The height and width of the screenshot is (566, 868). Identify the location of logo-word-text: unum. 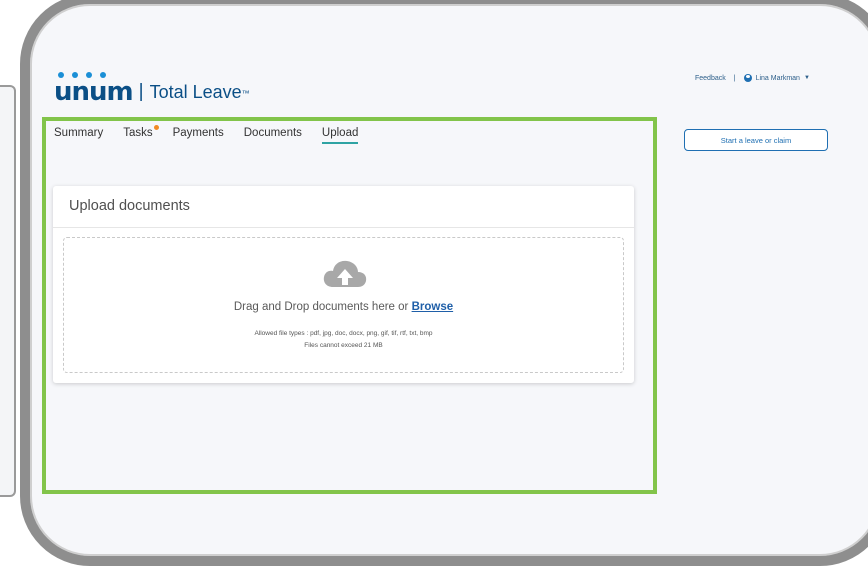
(94, 92).